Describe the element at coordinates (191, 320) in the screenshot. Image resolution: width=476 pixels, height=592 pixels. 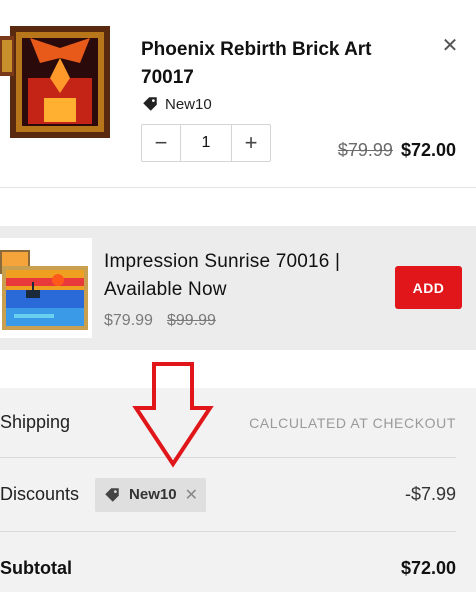
I see `upsell-compare-price: $99.99` at that location.